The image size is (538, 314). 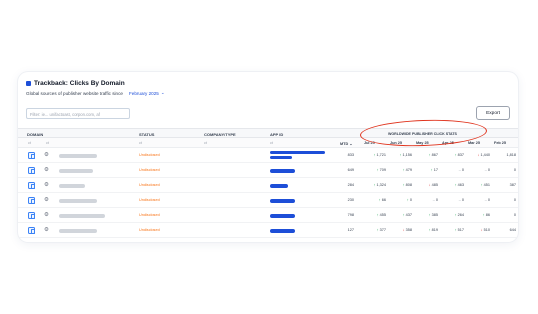 What do you see at coordinates (143, 93) in the screenshot?
I see `period-value: February 2025` at bounding box center [143, 93].